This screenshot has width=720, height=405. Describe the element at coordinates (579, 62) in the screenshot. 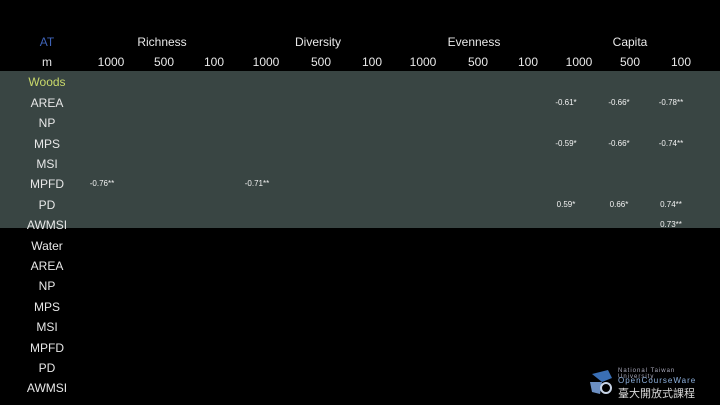

I see `scale-capita-1000: 1000` at that location.